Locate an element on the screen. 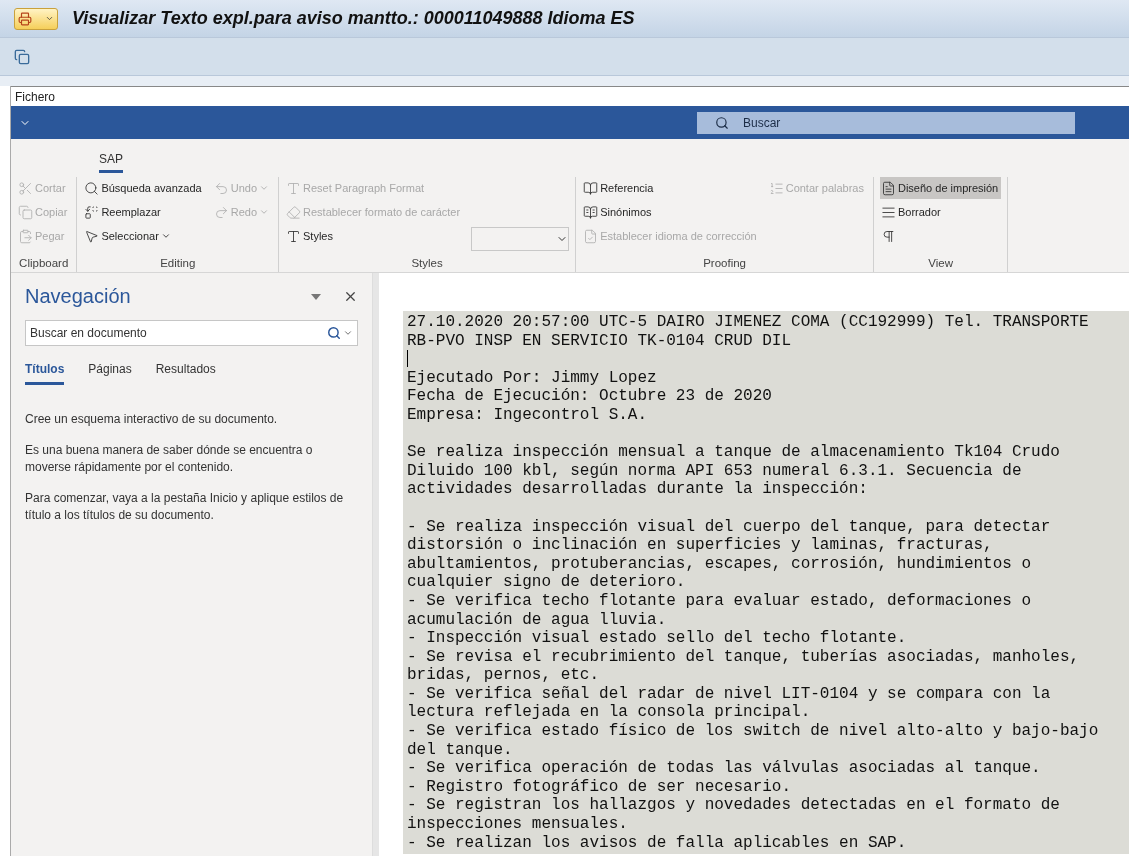 The image size is (1129, 856). ribbon-button: Borrador is located at coordinates (940, 212).